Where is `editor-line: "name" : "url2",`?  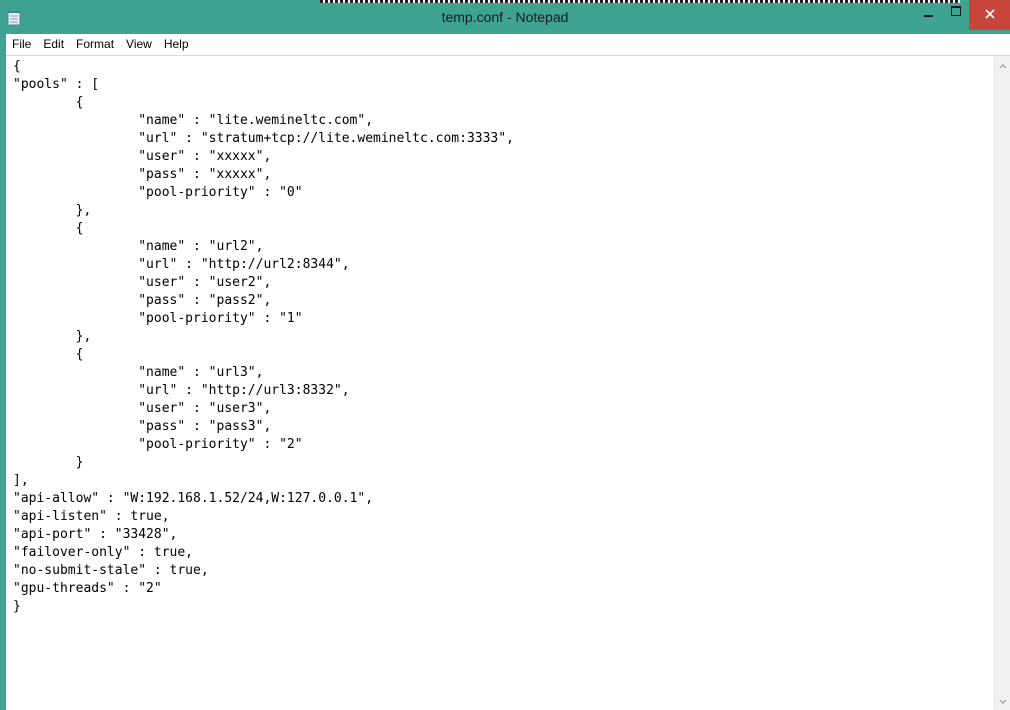
editor-line: "name" : "url2", is located at coordinates (263, 247).